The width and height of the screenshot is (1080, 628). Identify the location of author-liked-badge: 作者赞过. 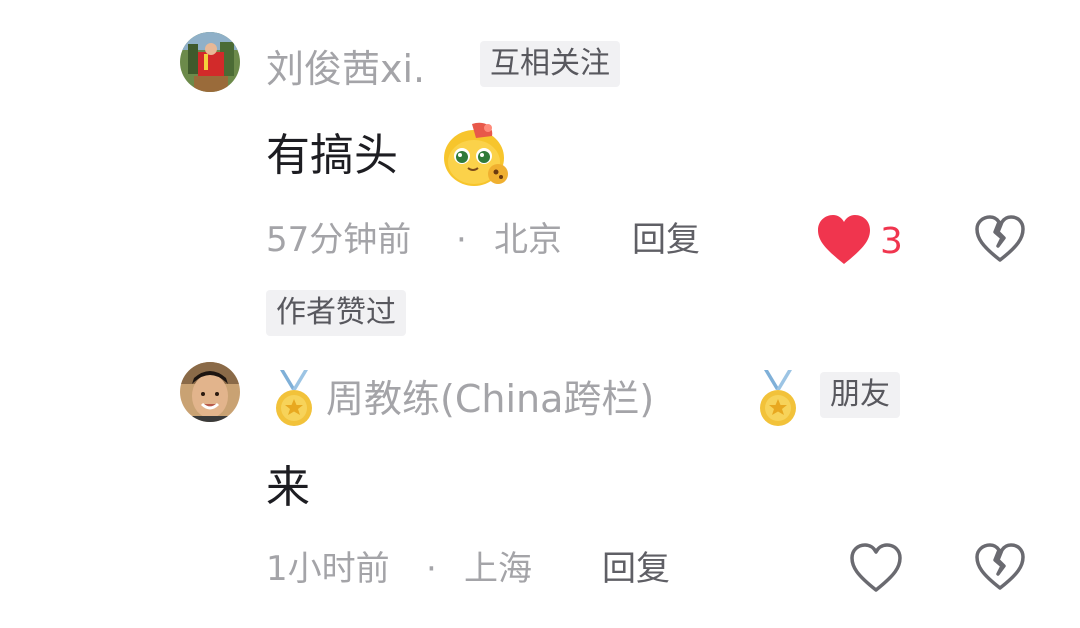
(336, 313).